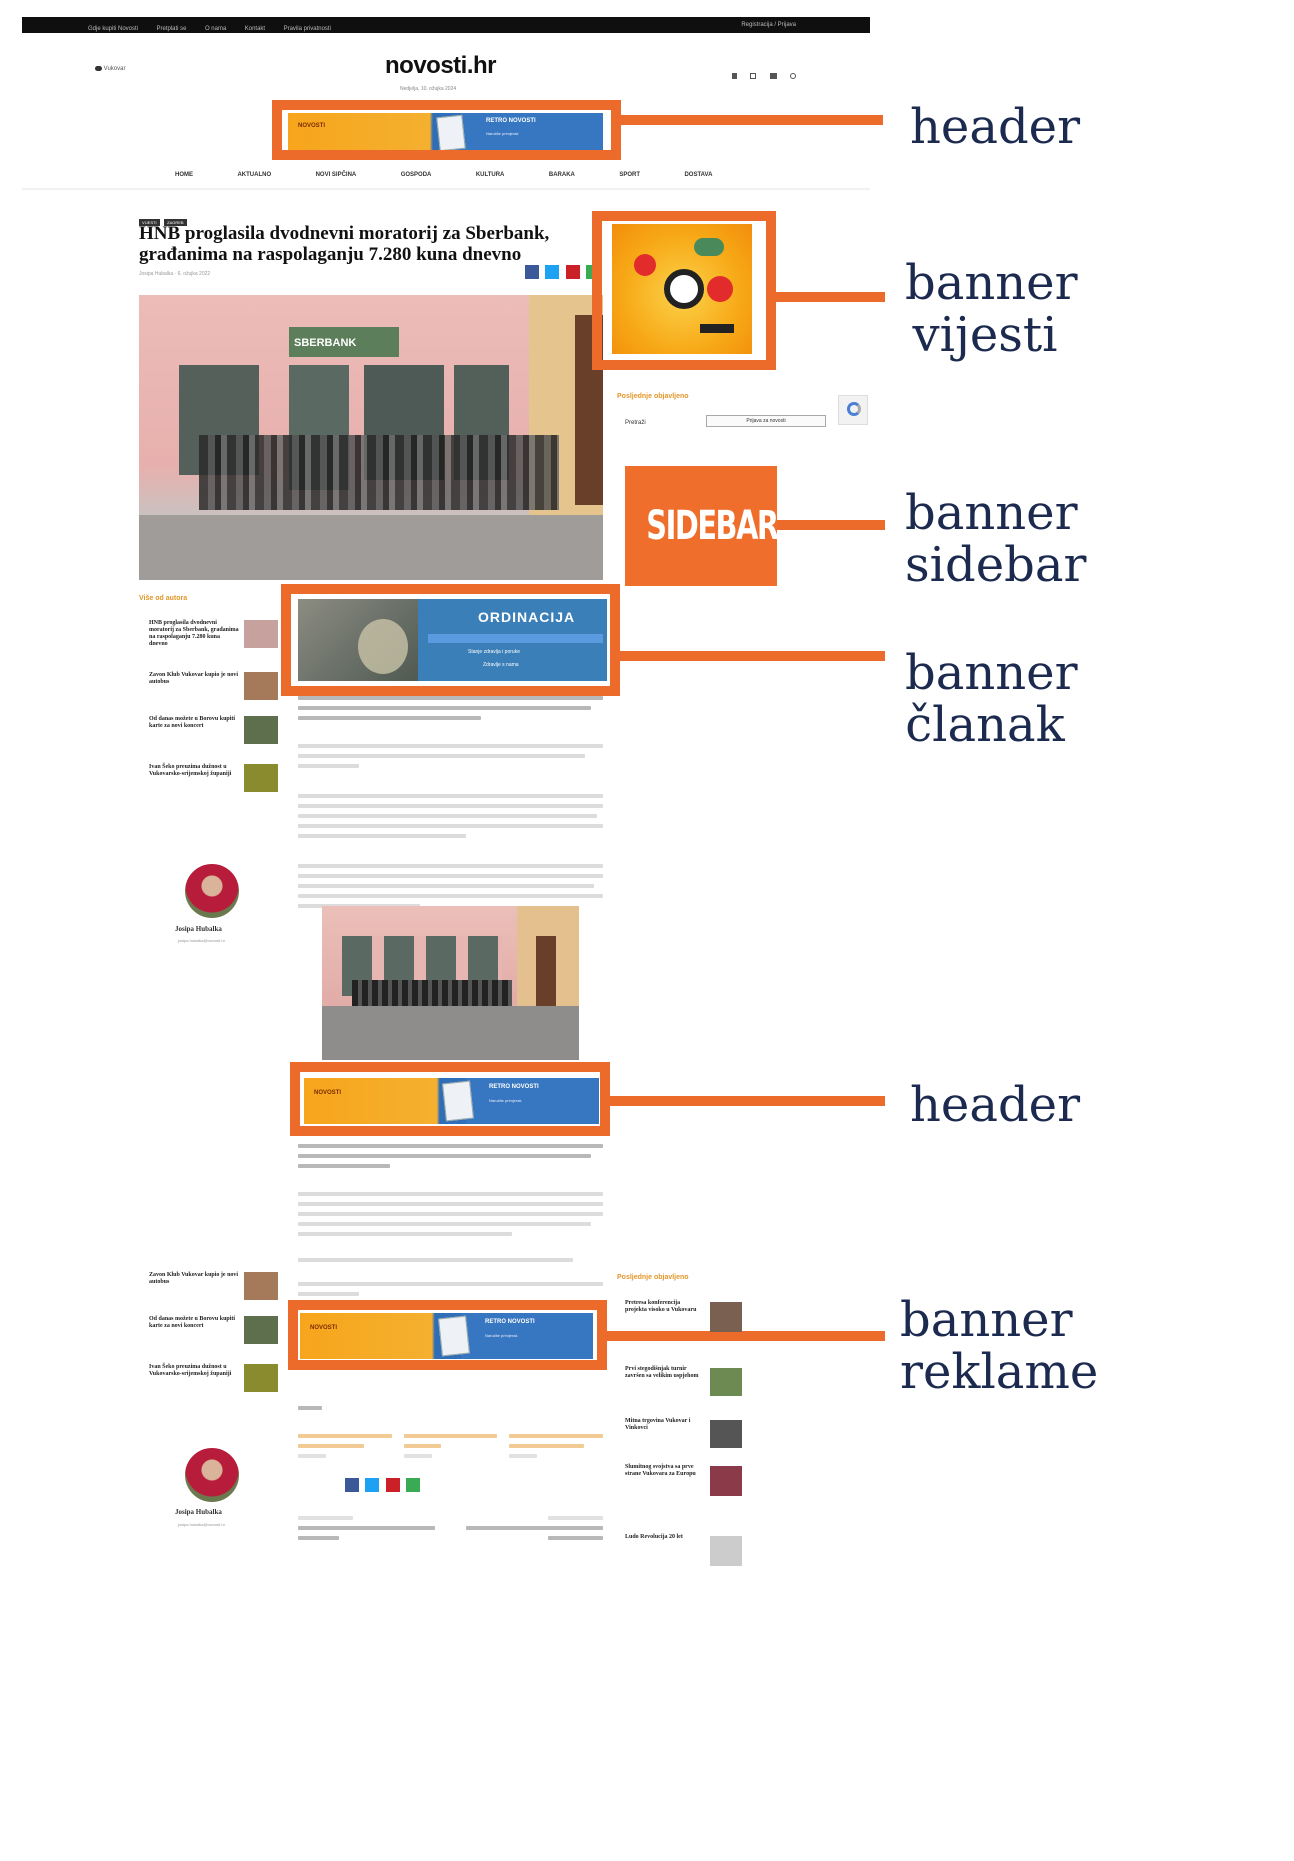 Image resolution: width=1294 pixels, height=1861 pixels. What do you see at coordinates (996, 539) in the screenshot?
I see `annotation-label: banner sidebar` at bounding box center [996, 539].